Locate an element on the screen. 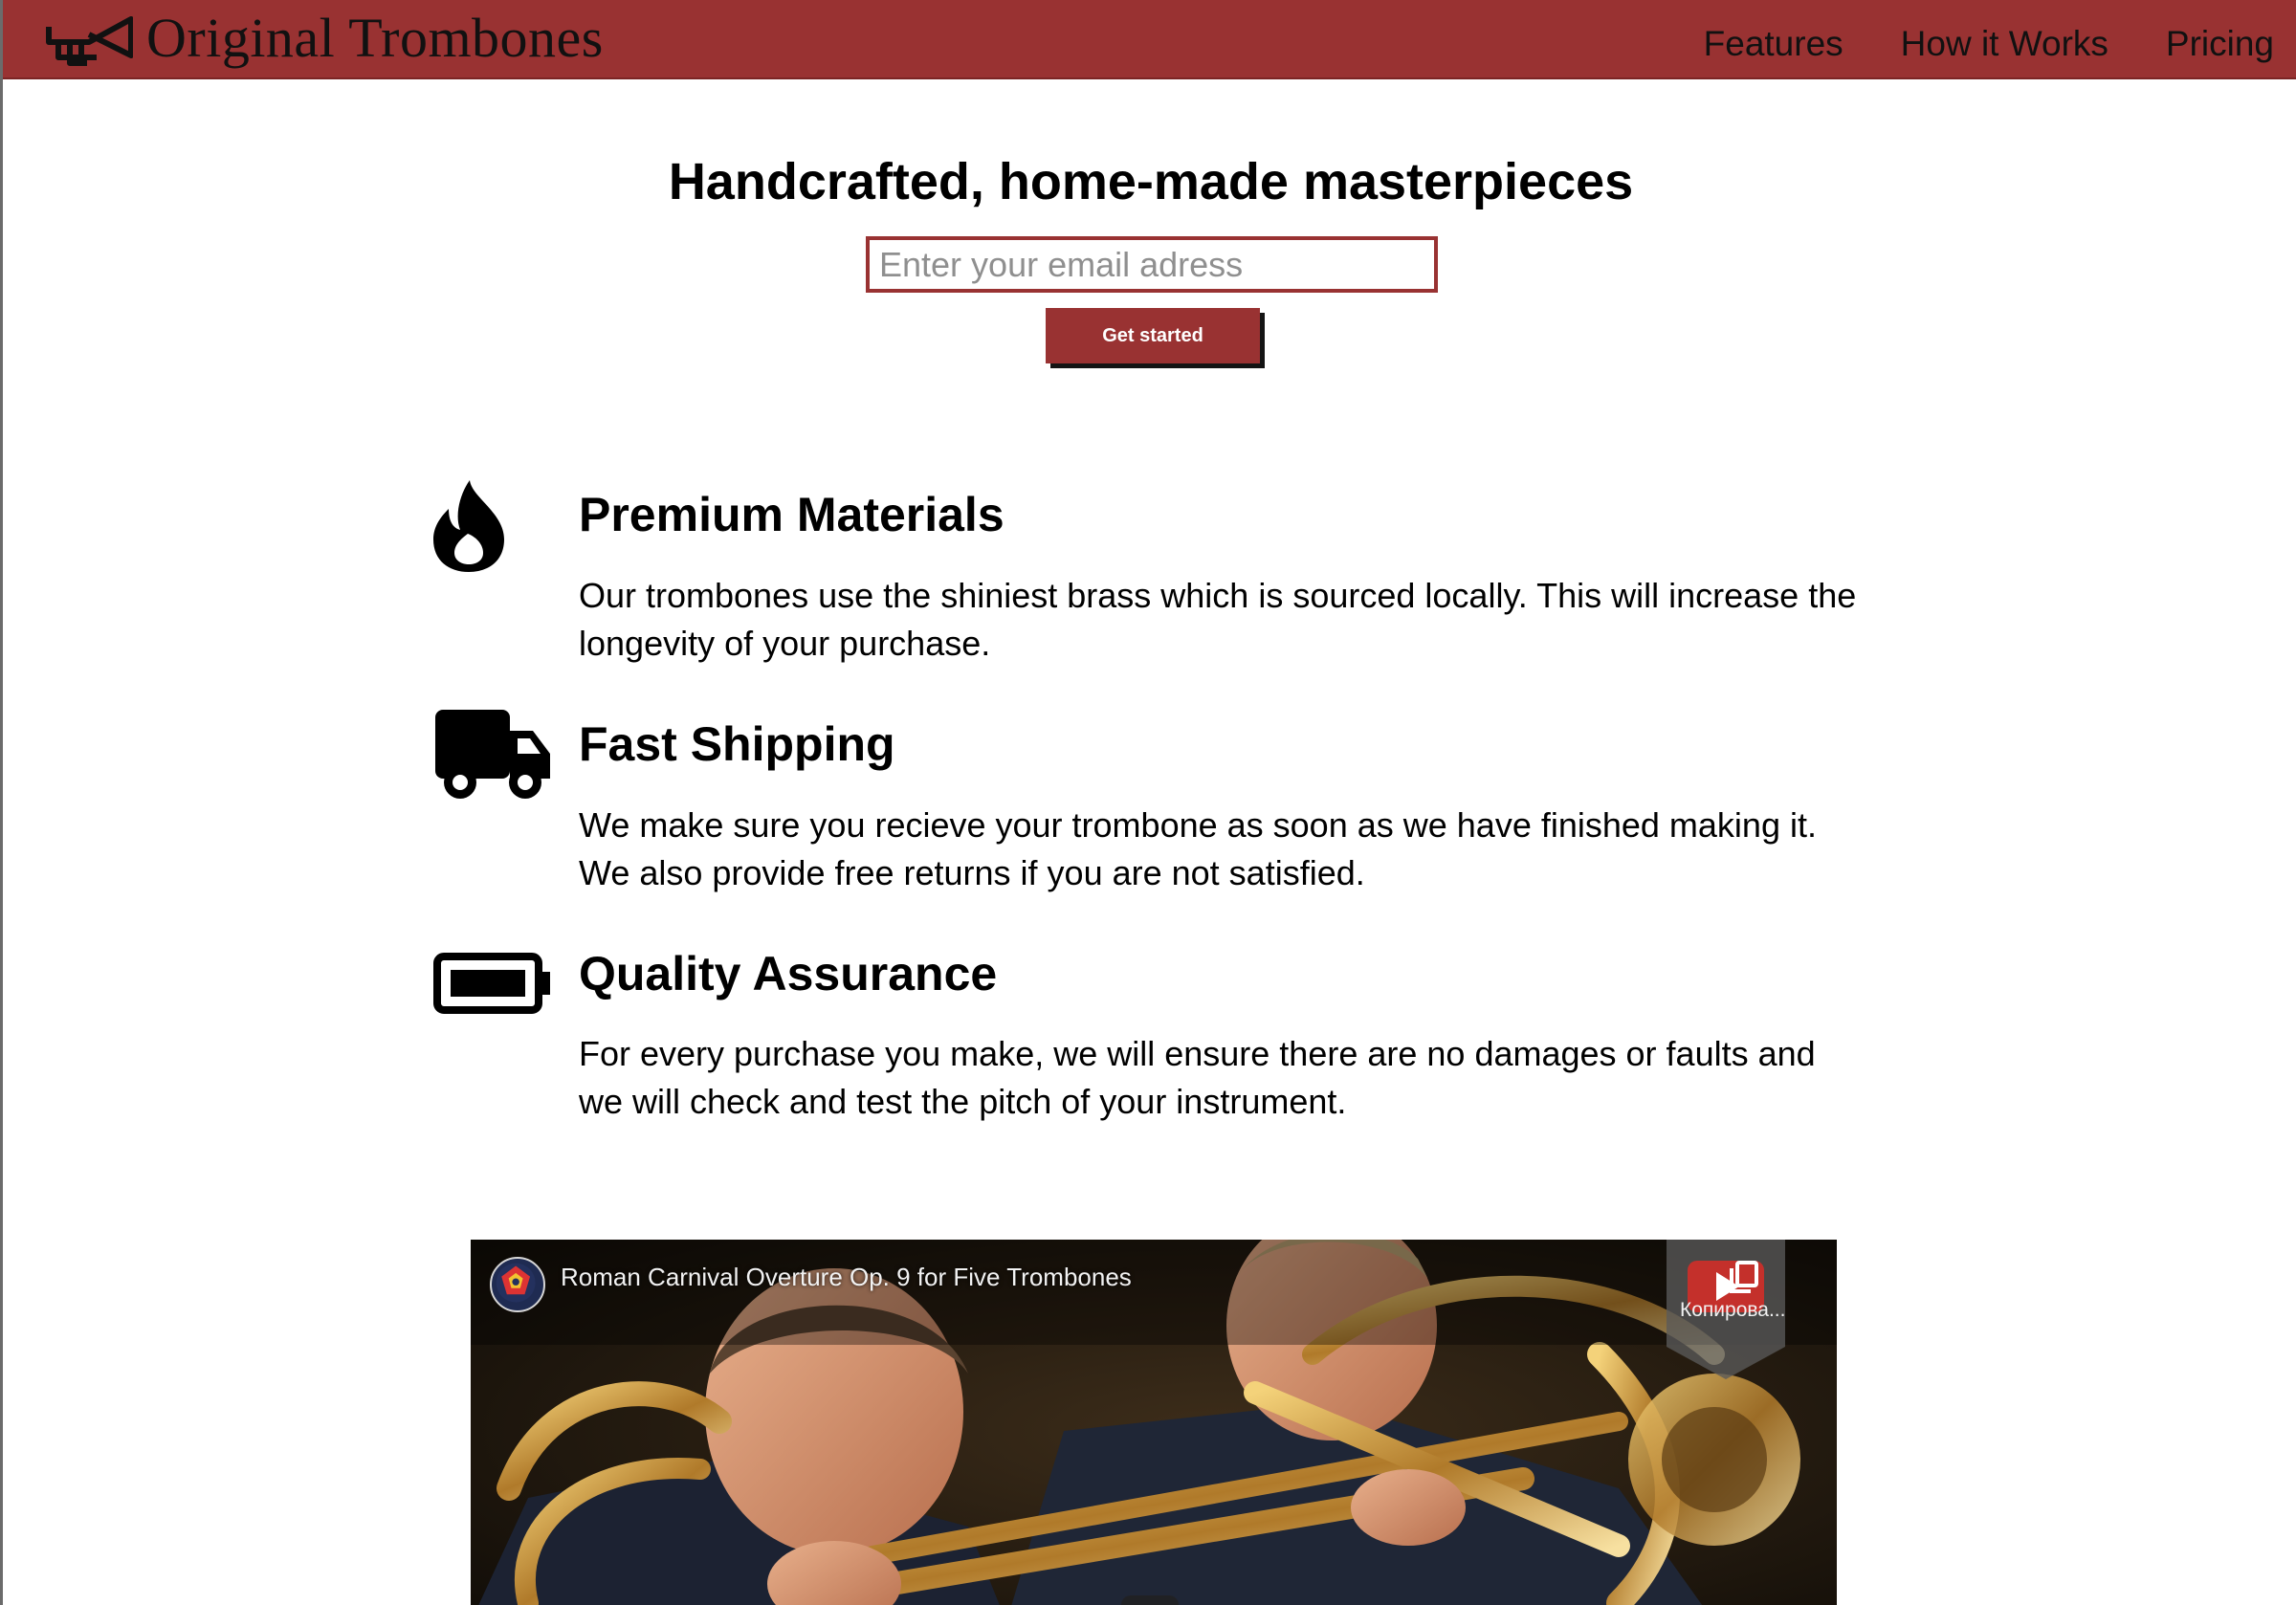  get-started-button: Get started is located at coordinates (1153, 335).